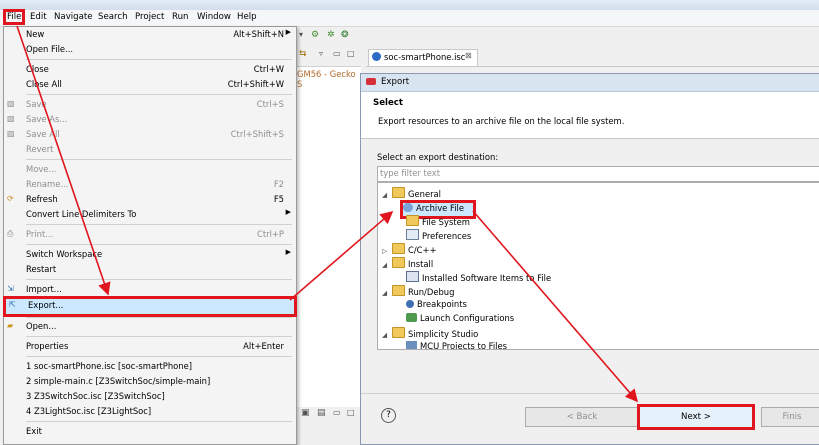 Image resolution: width=819 pixels, height=445 pixels. What do you see at coordinates (63, 160) in the screenshot?
I see `arrow-file-to-export` at bounding box center [63, 160].